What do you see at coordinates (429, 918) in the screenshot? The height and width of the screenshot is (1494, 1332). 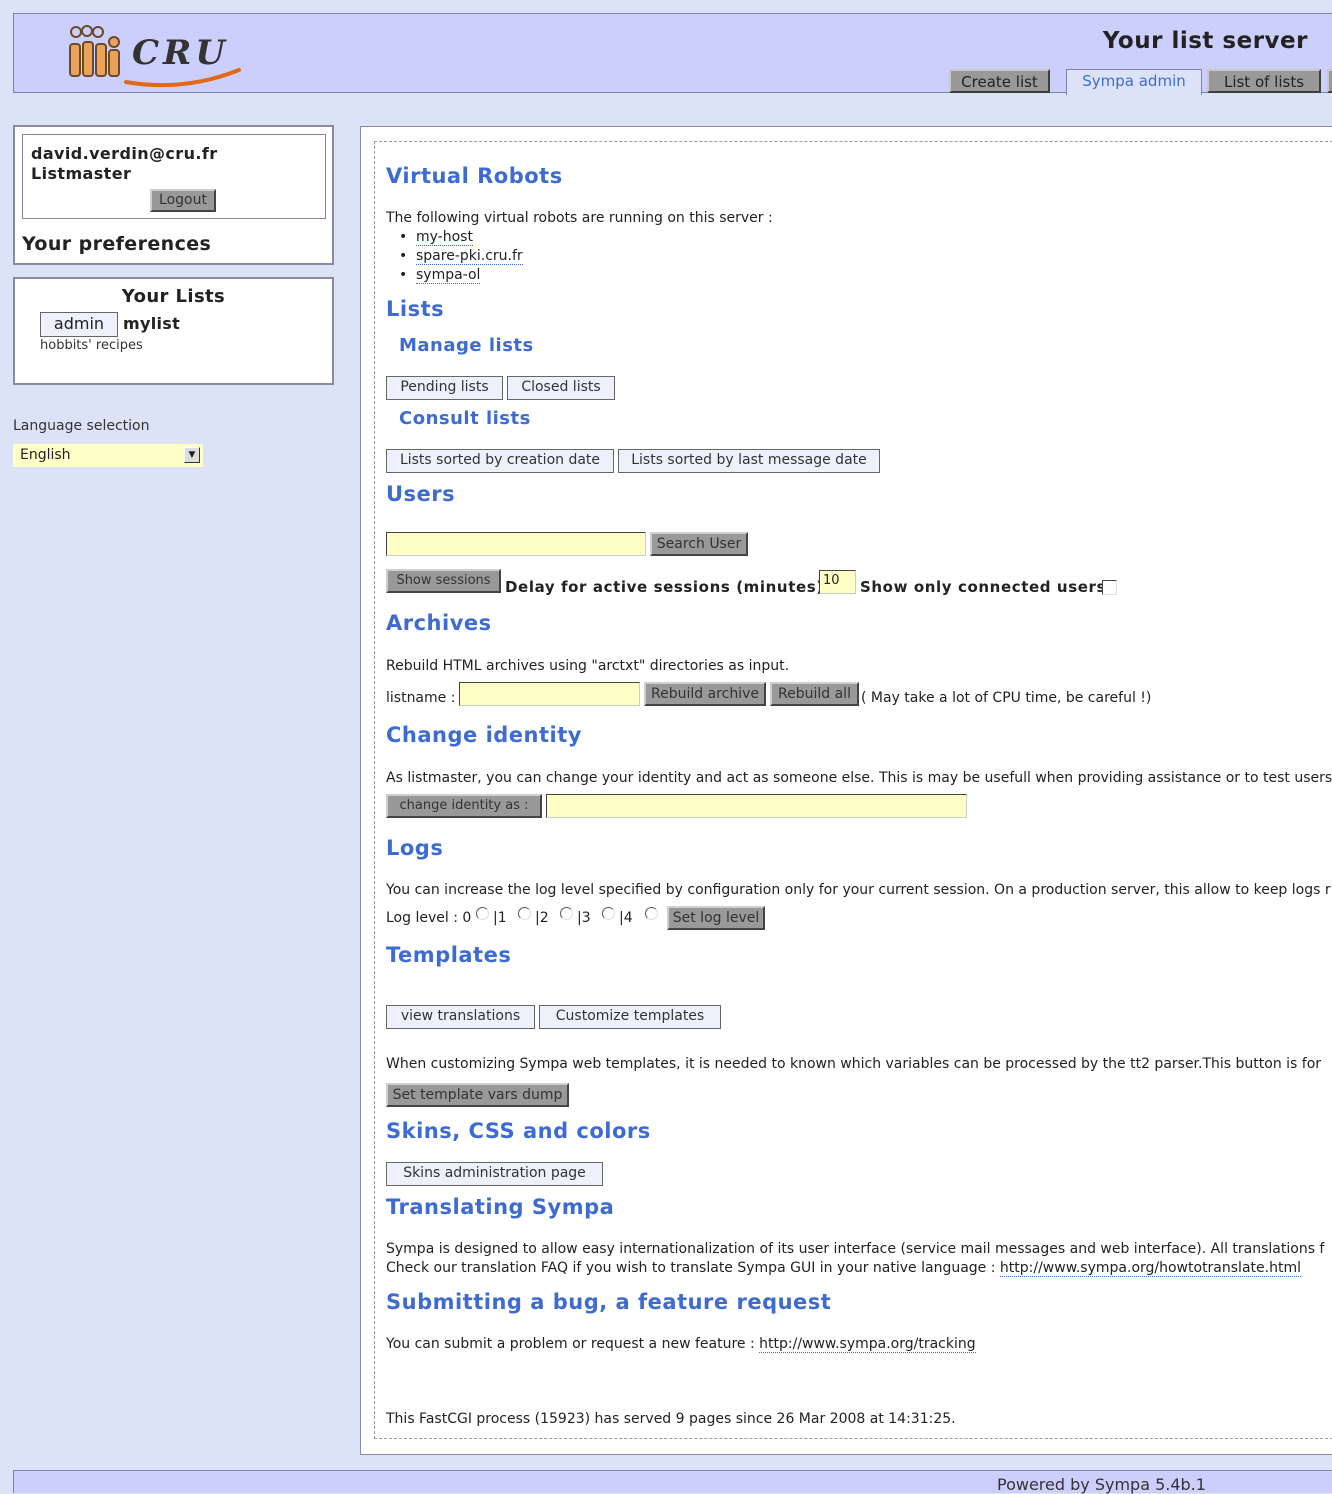 I see `log-level-label: Log level : 0` at bounding box center [429, 918].